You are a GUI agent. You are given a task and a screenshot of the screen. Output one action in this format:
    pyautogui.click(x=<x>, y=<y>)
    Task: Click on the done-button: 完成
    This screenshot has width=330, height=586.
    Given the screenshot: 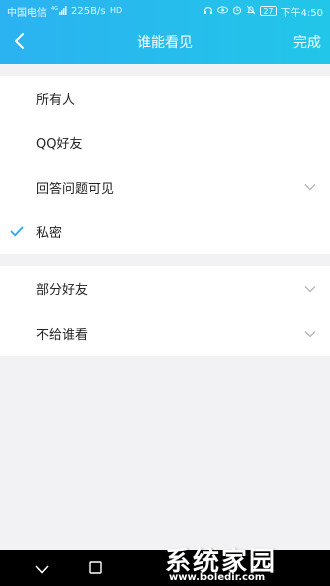 What is the action you would take?
    pyautogui.click(x=307, y=43)
    